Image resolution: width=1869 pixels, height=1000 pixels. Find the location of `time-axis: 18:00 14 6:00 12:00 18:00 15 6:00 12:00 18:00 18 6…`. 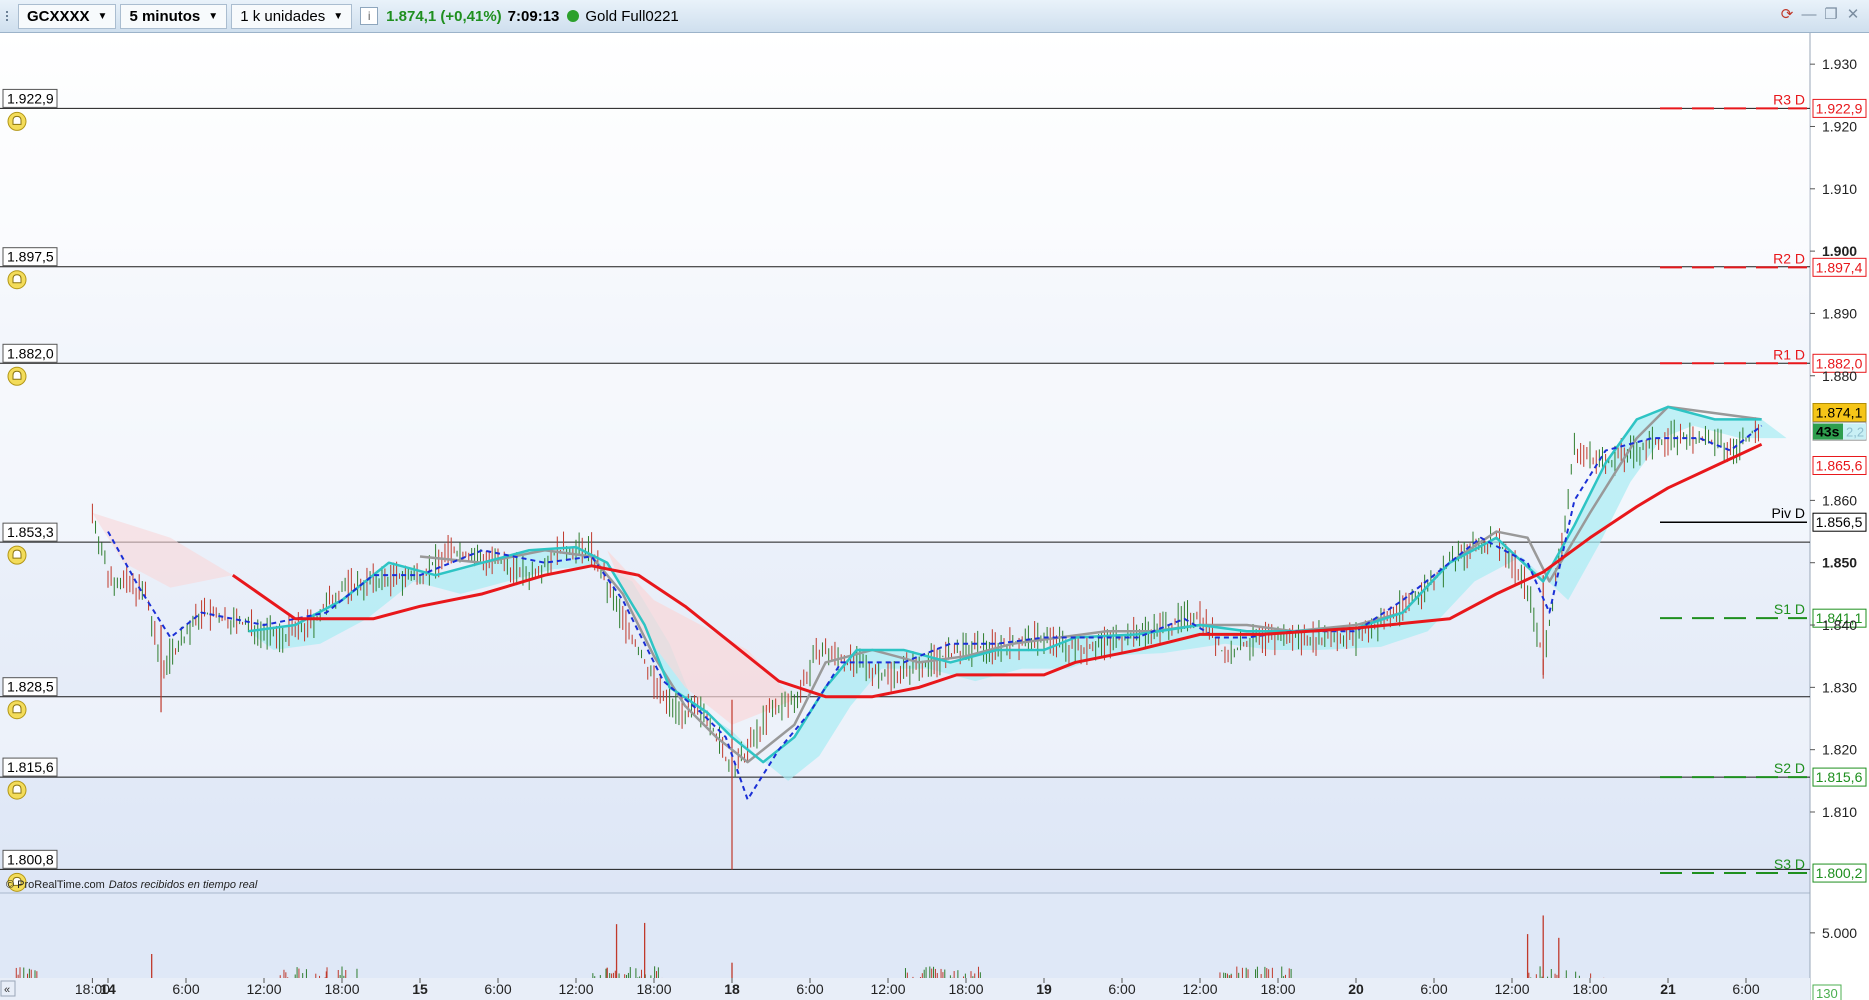

time-axis: 18:00 14 6:00 12:00 18:00 15 6:00 12:00 18:00 18 6… is located at coordinates (905, 989).